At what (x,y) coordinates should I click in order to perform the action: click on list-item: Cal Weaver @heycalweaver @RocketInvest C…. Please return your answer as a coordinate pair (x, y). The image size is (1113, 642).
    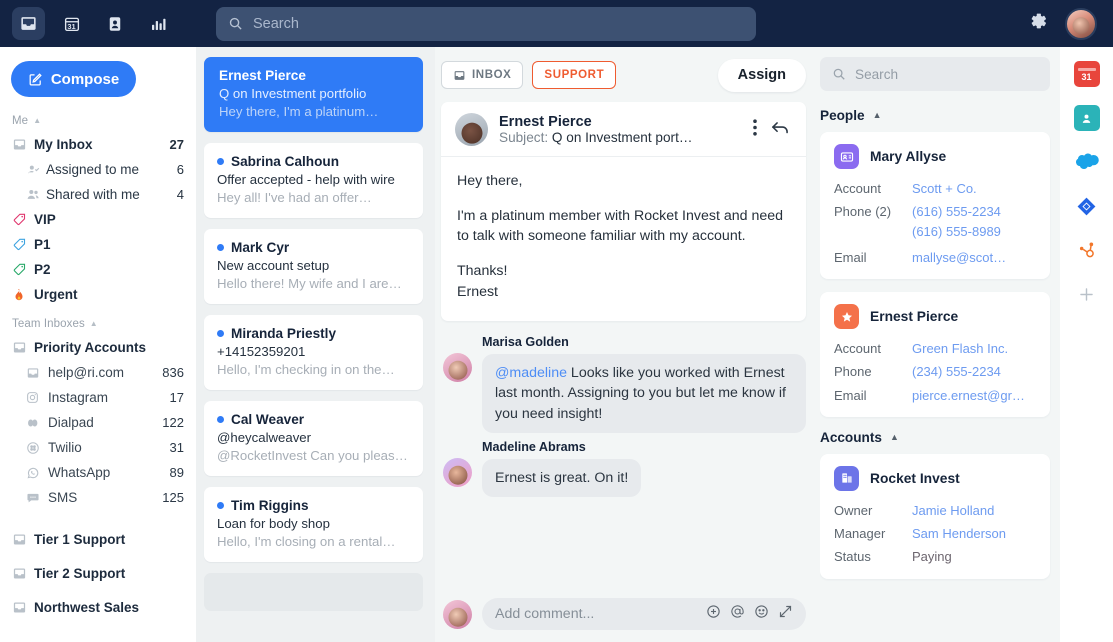
    Looking at the image, I should click on (313, 438).